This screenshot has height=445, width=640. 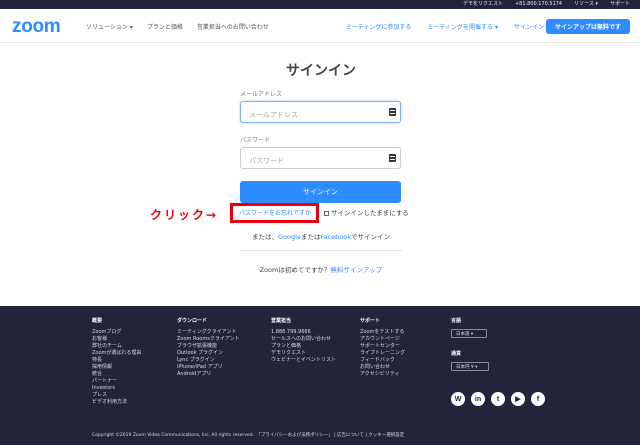 I want to click on join-meeting-link: ミーティングに参加する, so click(x=379, y=26).